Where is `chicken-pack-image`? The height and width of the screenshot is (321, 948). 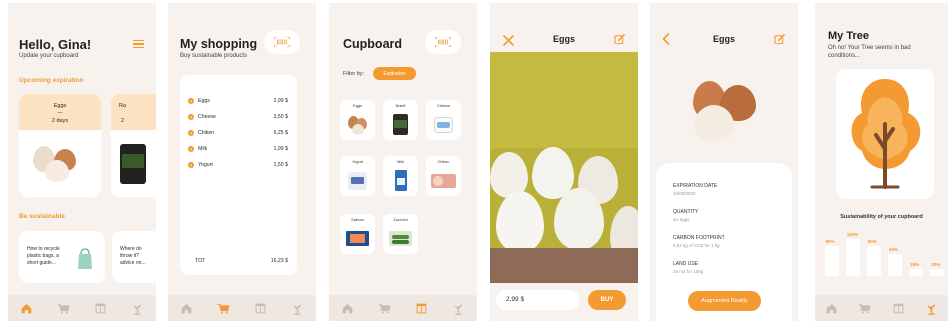
chicken-pack-image is located at coordinates (443, 181).